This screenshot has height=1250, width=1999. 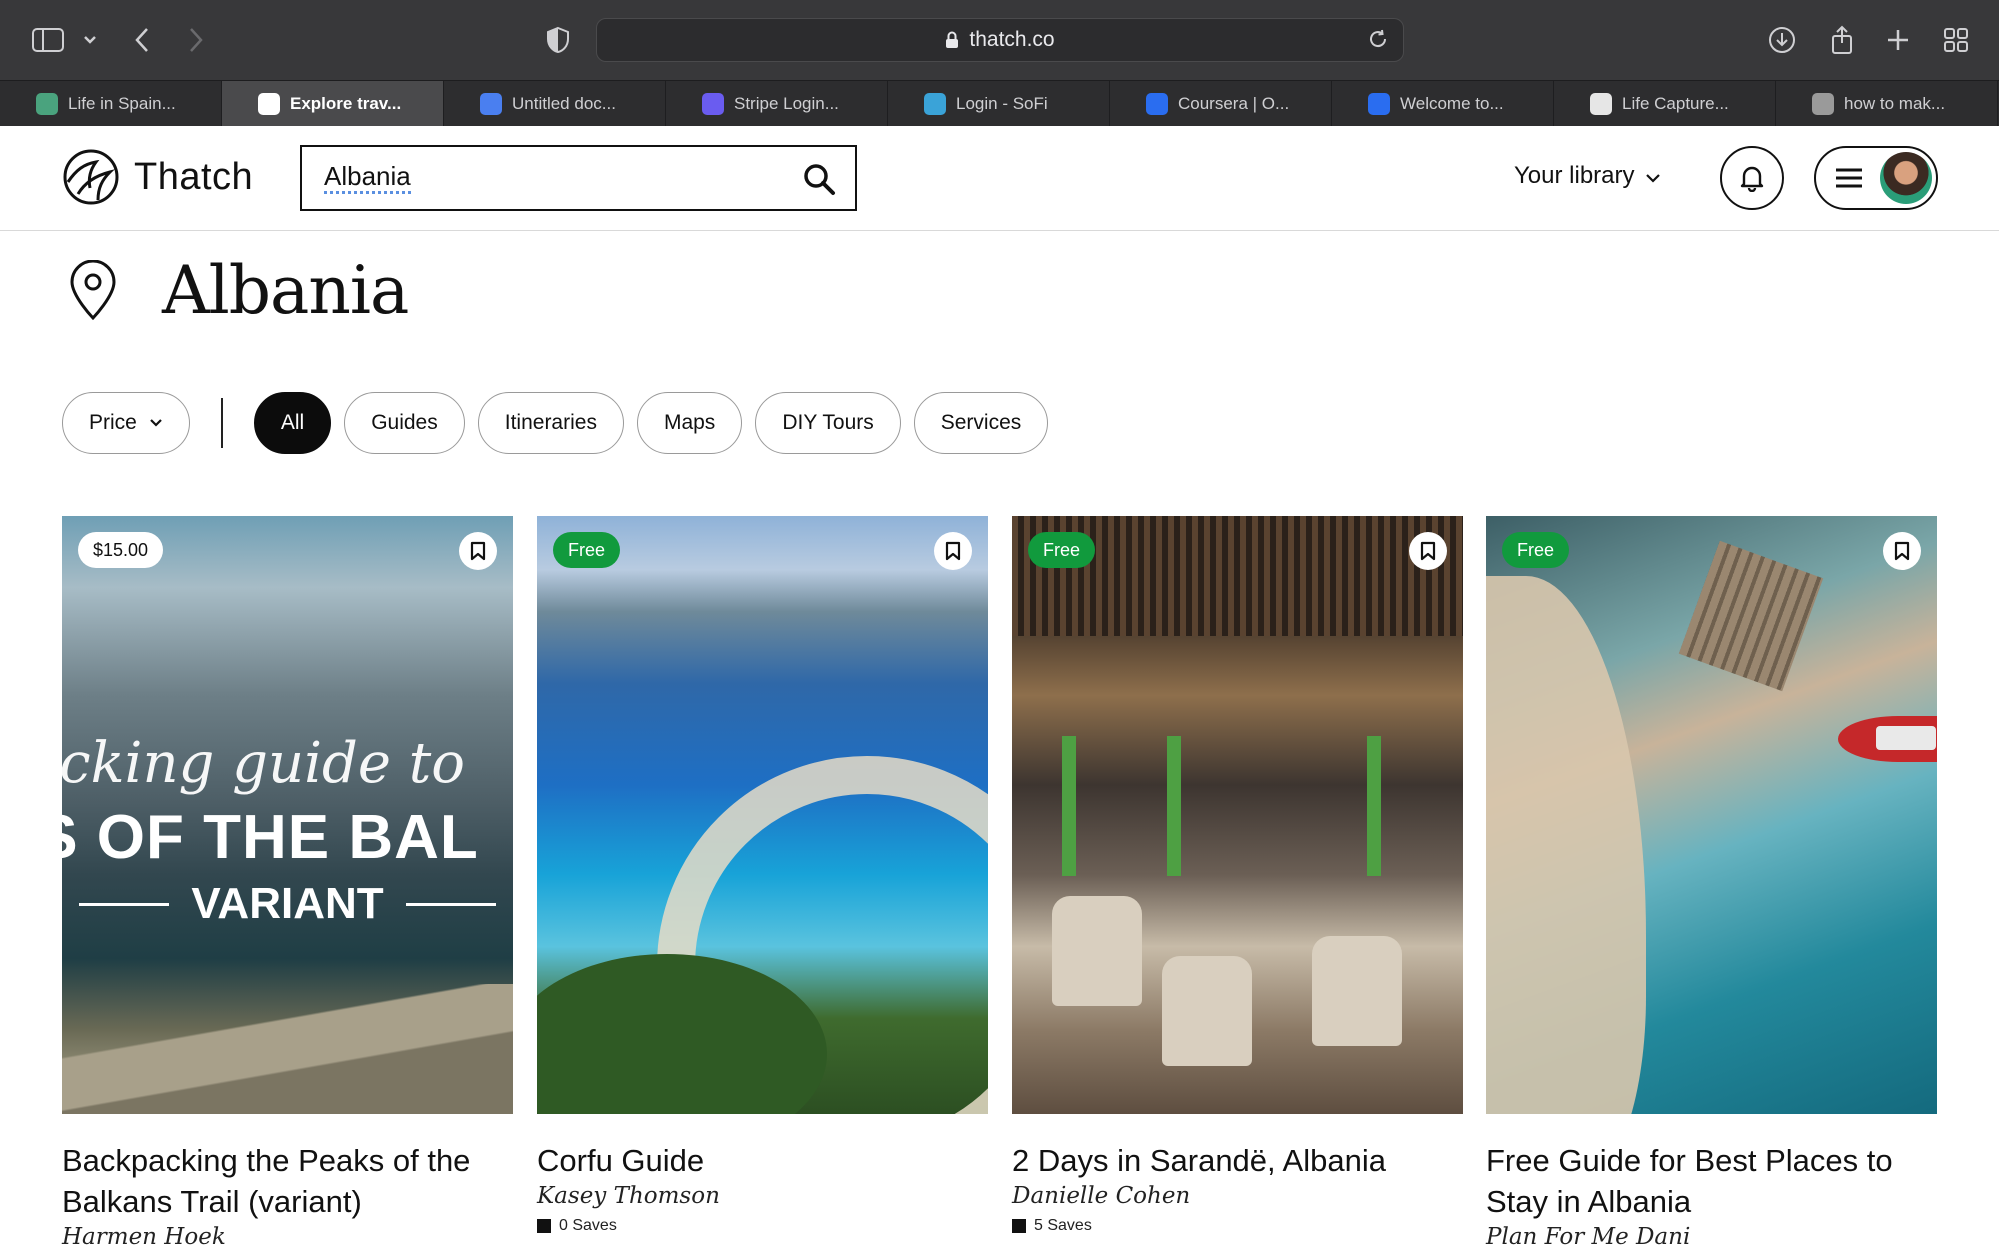 What do you see at coordinates (491, 104) in the screenshot?
I see `google-docs-icon` at bounding box center [491, 104].